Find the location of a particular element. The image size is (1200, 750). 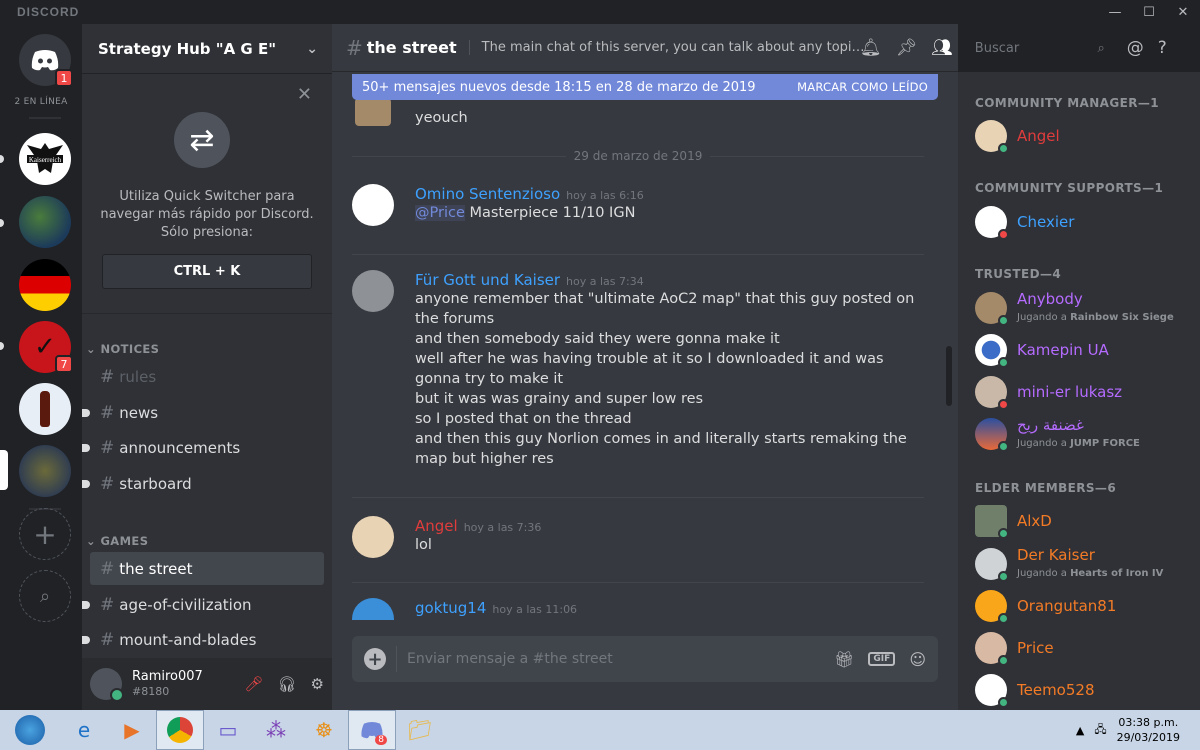

add-server-button: + is located at coordinates (45, 534).